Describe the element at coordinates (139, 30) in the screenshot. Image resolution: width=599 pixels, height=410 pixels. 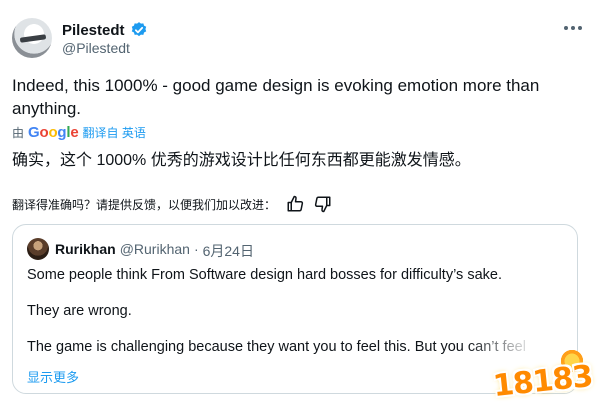
I see `verified-badge-icon` at that location.